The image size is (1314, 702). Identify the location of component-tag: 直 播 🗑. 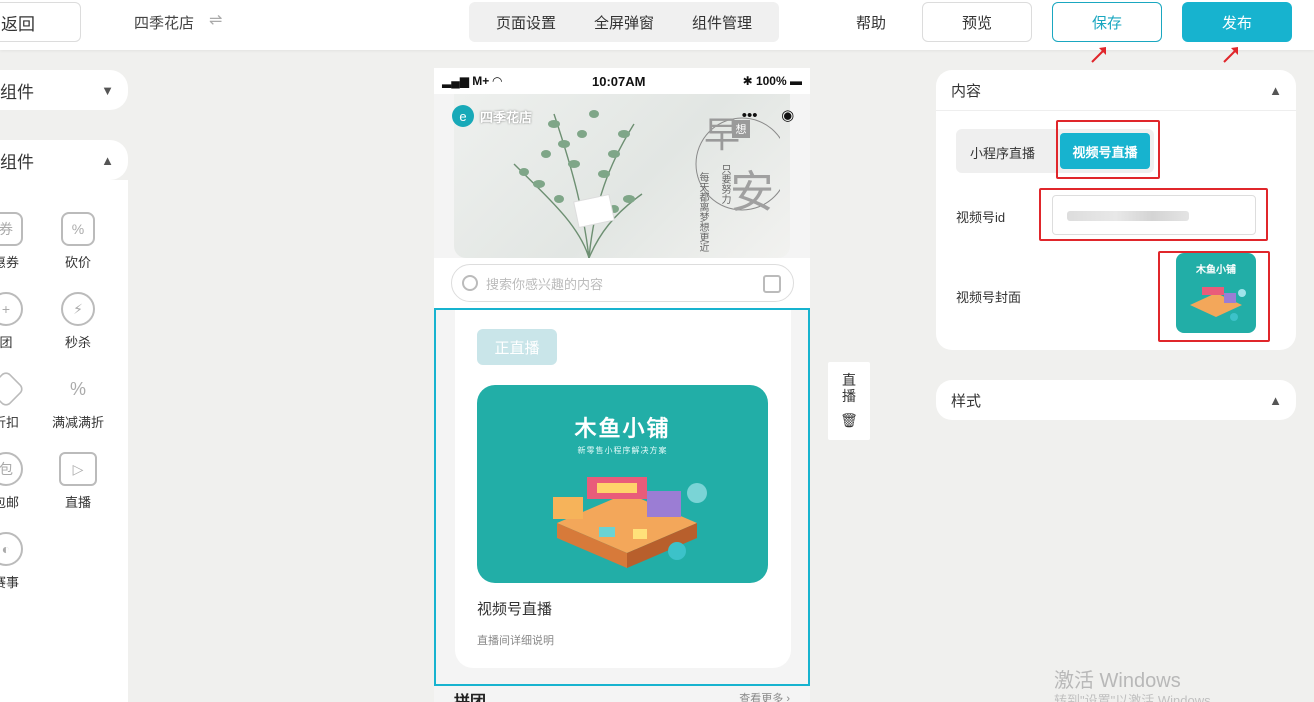
(849, 401).